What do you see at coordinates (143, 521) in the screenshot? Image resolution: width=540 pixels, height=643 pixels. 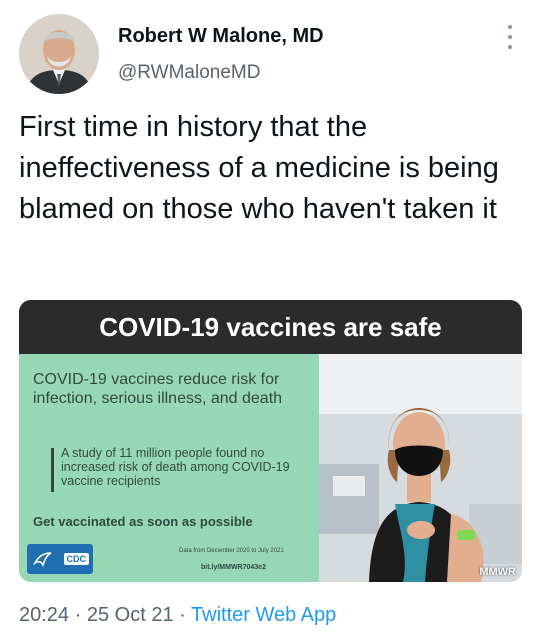 I see `cta-text: Get vaccinated as soon as possible` at bounding box center [143, 521].